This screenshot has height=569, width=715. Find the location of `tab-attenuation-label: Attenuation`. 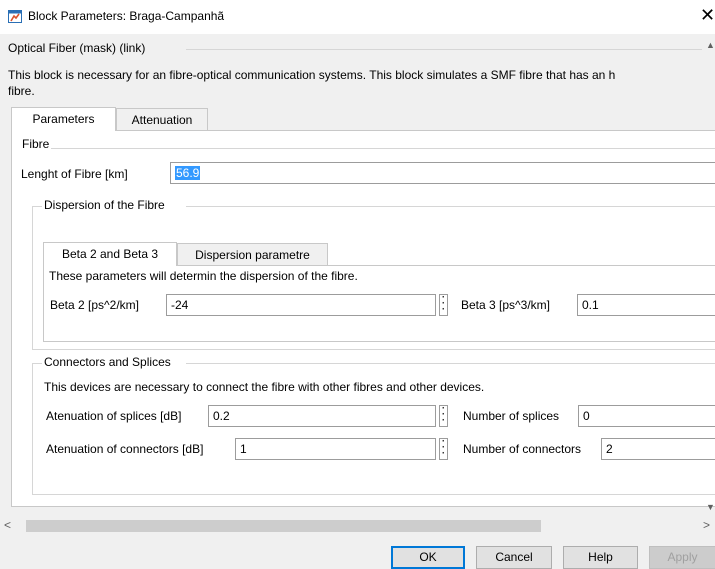

tab-attenuation-label: Attenuation is located at coordinates (162, 120).